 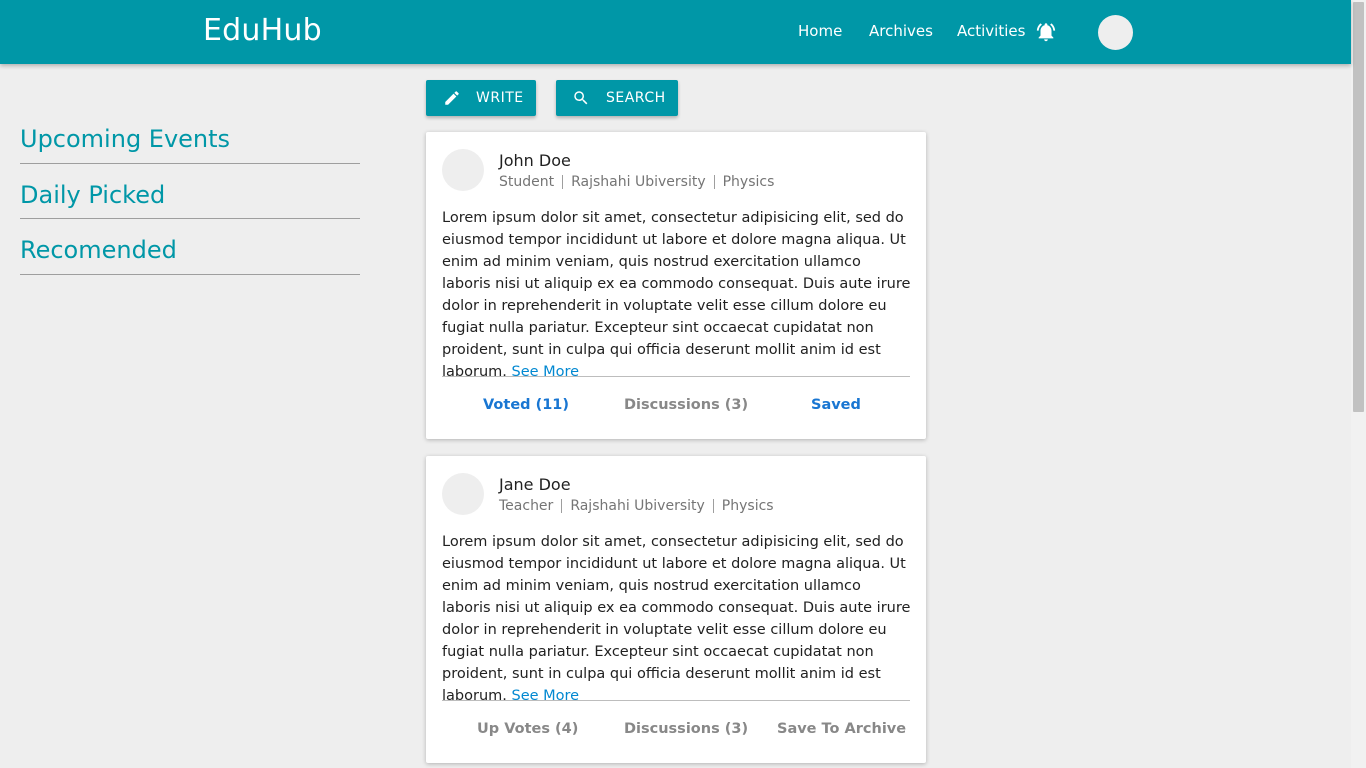 What do you see at coordinates (1046, 32) in the screenshot?
I see `bell-icon` at bounding box center [1046, 32].